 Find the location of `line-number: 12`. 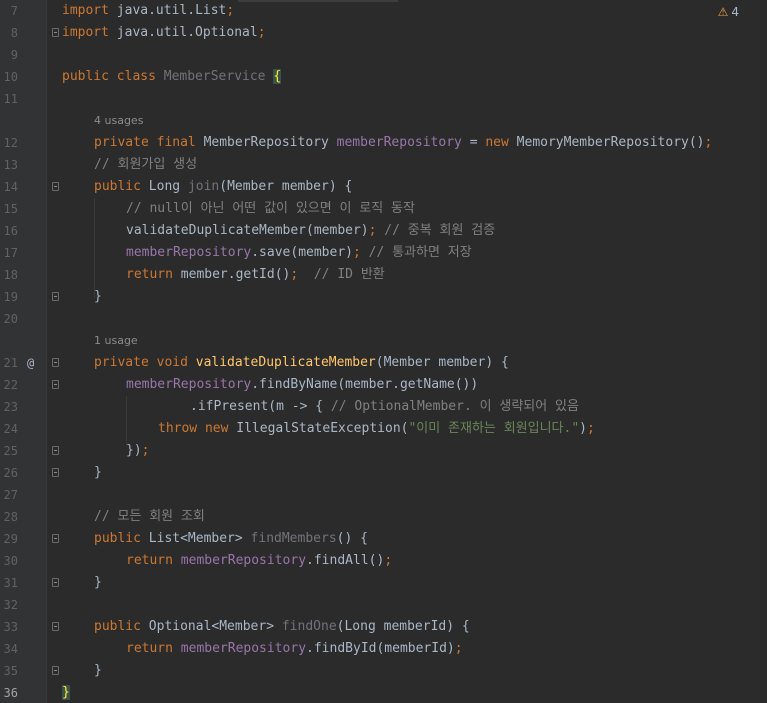

line-number: 12 is located at coordinates (10, 143).